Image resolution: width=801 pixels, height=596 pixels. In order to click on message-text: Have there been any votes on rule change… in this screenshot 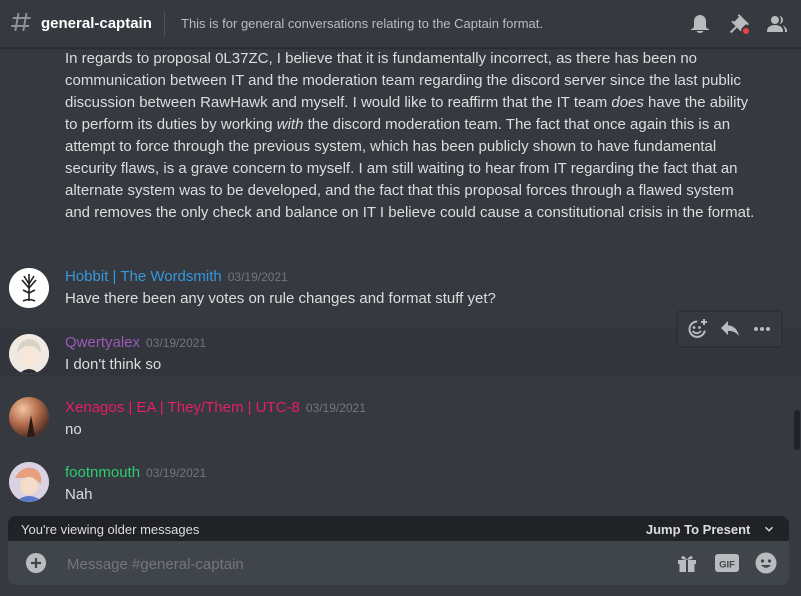, I will do `click(280, 298)`.